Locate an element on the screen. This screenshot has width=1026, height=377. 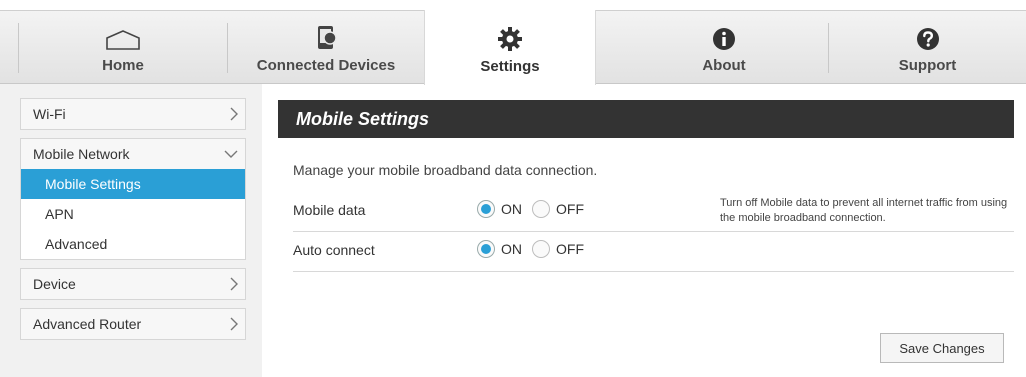
sidebar-group-advanced-router: Advanced Router is located at coordinates (133, 324).